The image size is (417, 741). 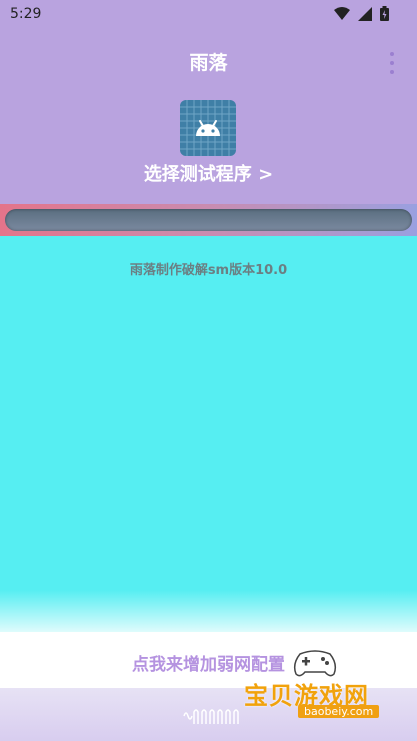 I want to click on status-icons, so click(x=361, y=13).